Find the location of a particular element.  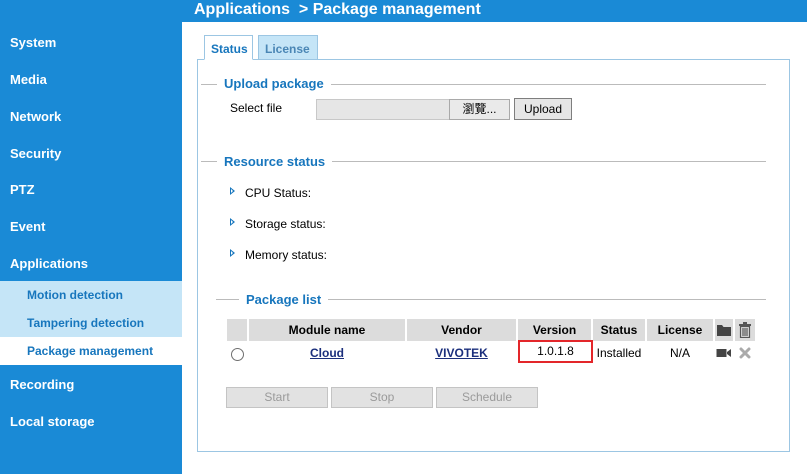

package-section-title: Package list is located at coordinates (284, 299).